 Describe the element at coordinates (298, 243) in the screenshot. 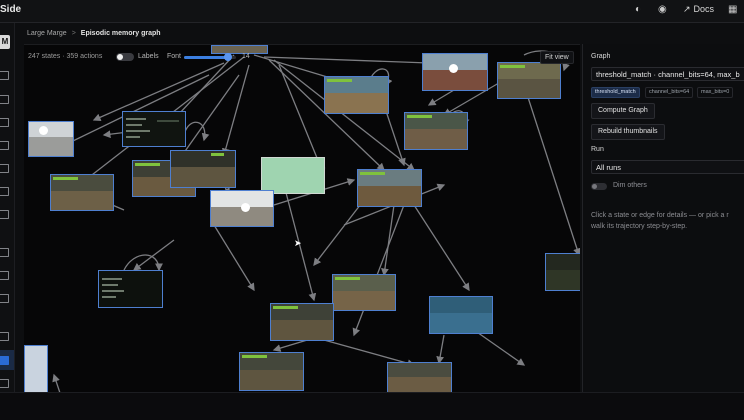

I see `mouse-cursor-icon: ➤` at that location.